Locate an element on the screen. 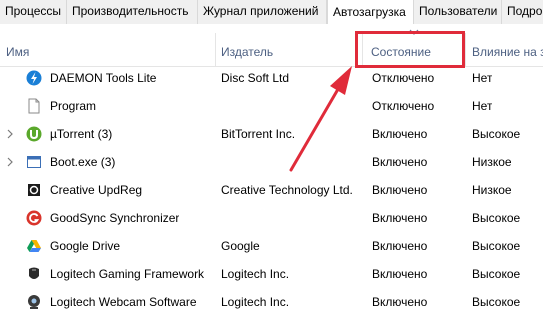 The image size is (543, 321). tab-processes: Процессы is located at coordinates (33, 12).